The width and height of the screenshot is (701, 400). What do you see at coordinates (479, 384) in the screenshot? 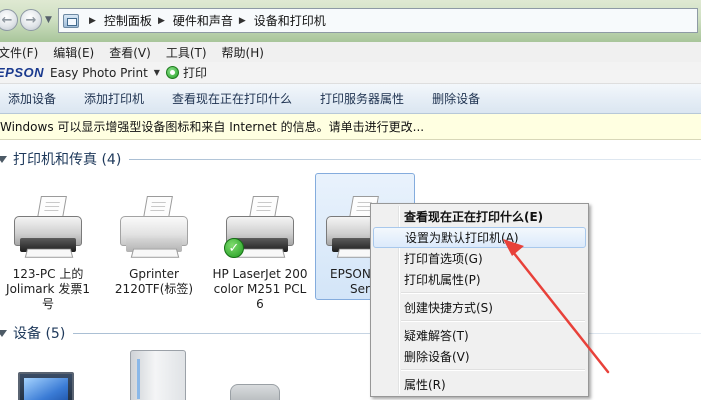
I see `context-properties: 属性(R)` at bounding box center [479, 384].